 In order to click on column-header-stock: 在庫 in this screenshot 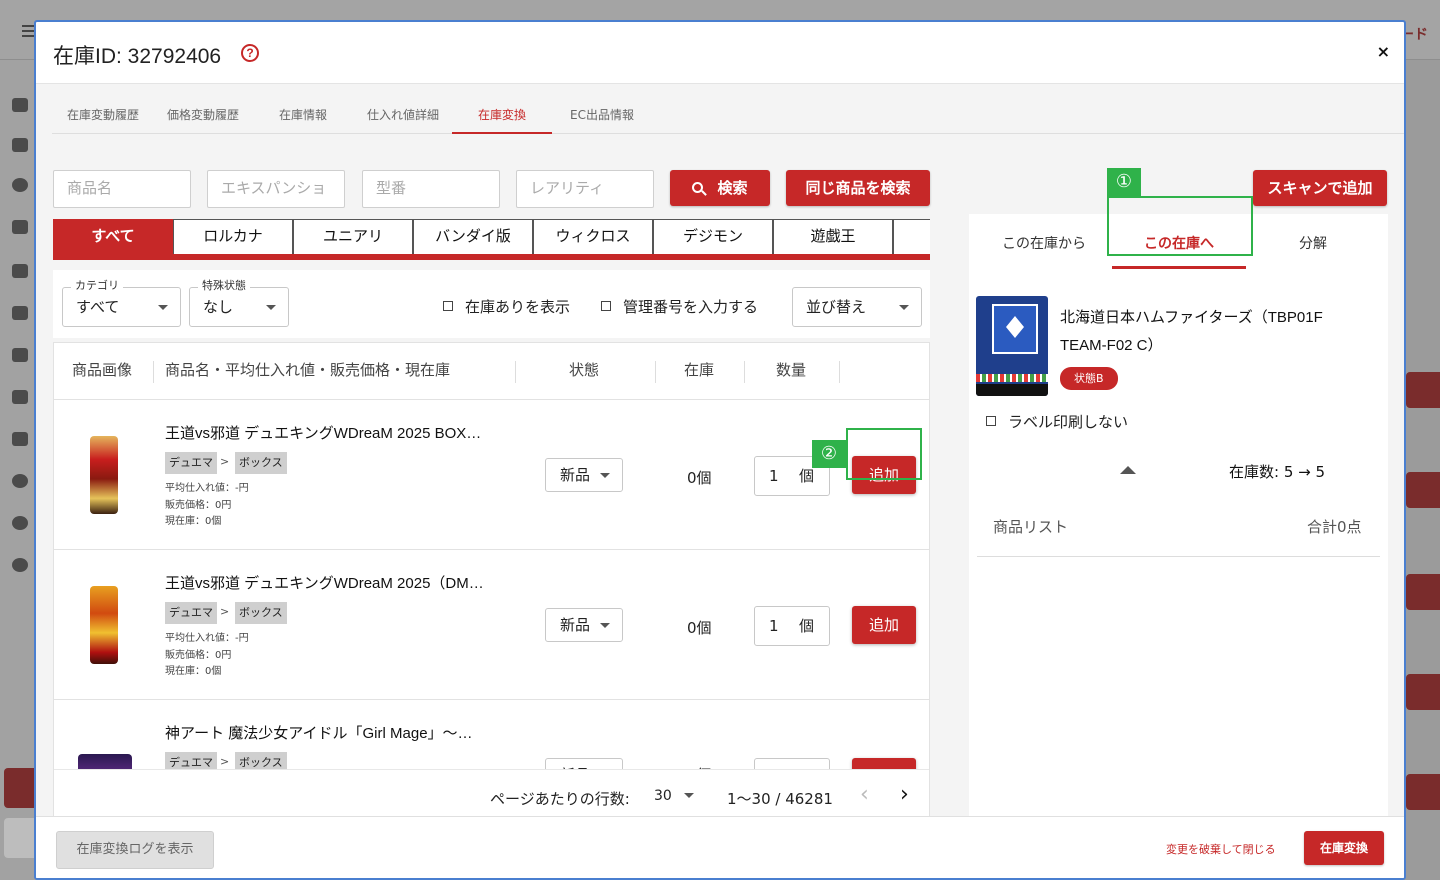, I will do `click(699, 370)`.